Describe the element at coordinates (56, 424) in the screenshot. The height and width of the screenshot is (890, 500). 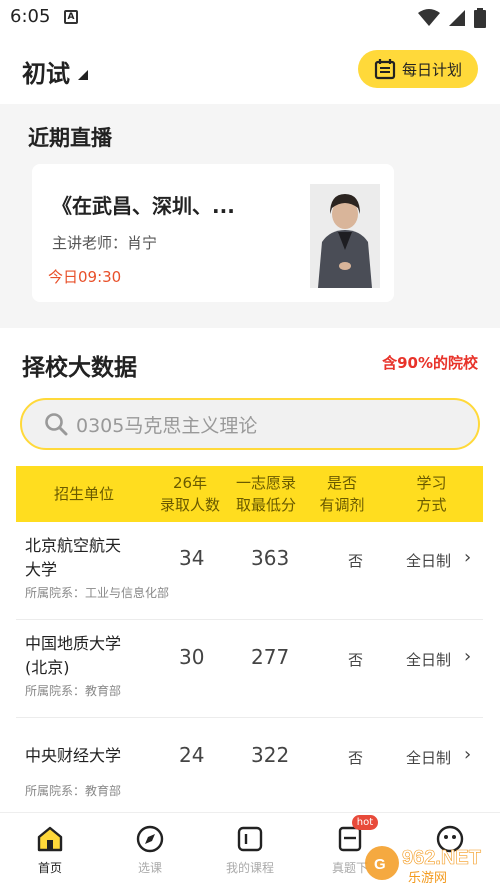
I see `search-icon` at that location.